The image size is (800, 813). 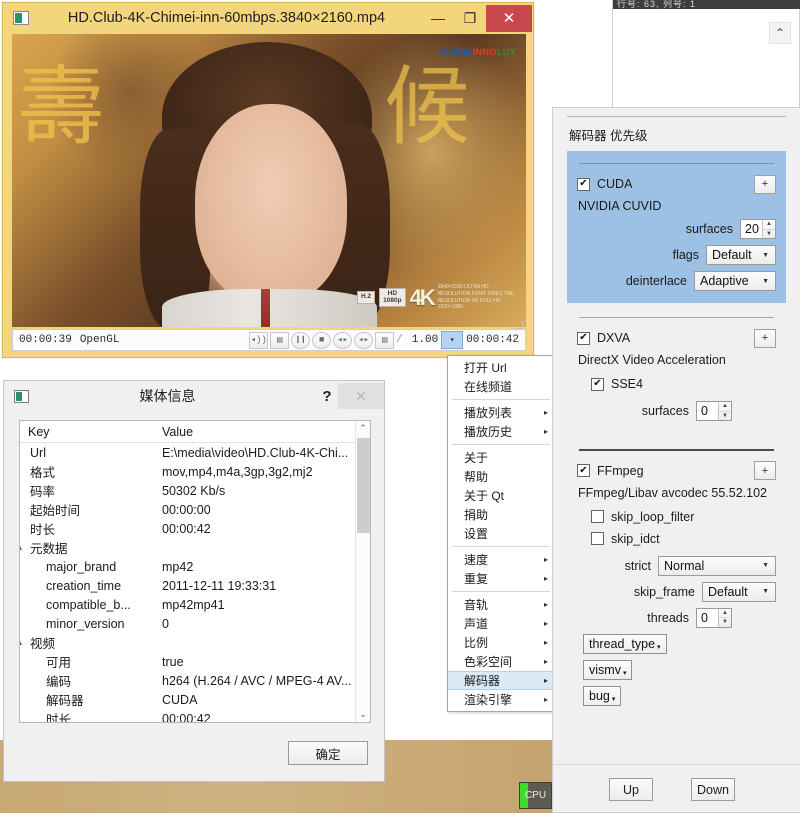 What do you see at coordinates (195, 566) in the screenshot?
I see `table-row: major_brand mp42` at bounding box center [195, 566].